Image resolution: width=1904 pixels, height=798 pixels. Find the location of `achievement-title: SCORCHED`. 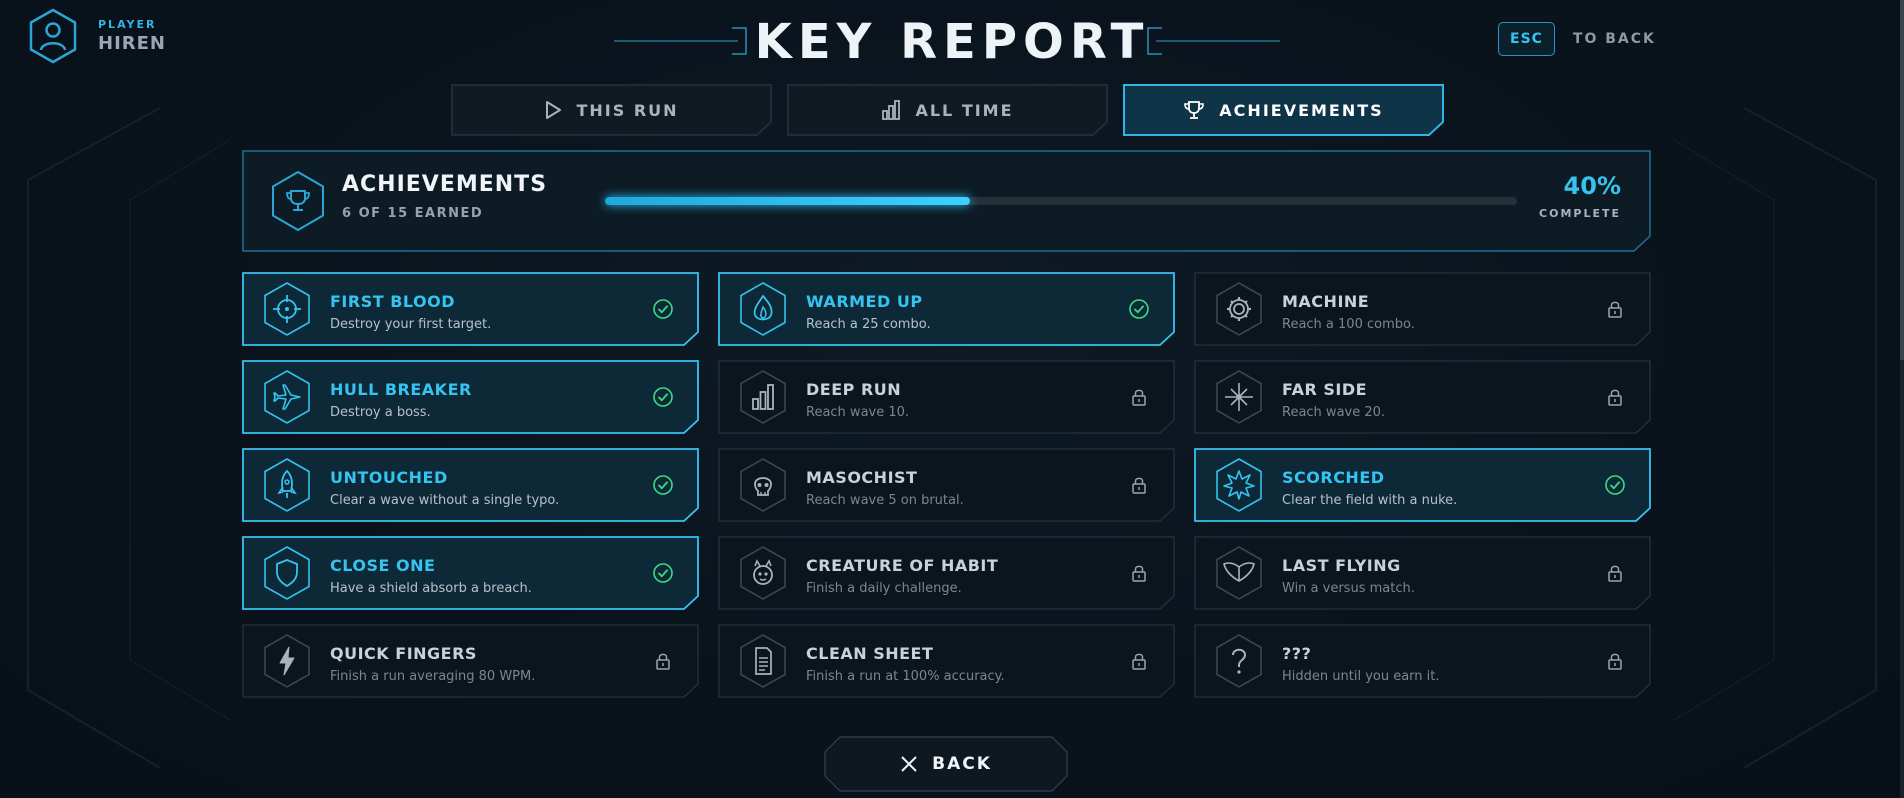

achievement-title: SCORCHED is located at coordinates (1333, 477).